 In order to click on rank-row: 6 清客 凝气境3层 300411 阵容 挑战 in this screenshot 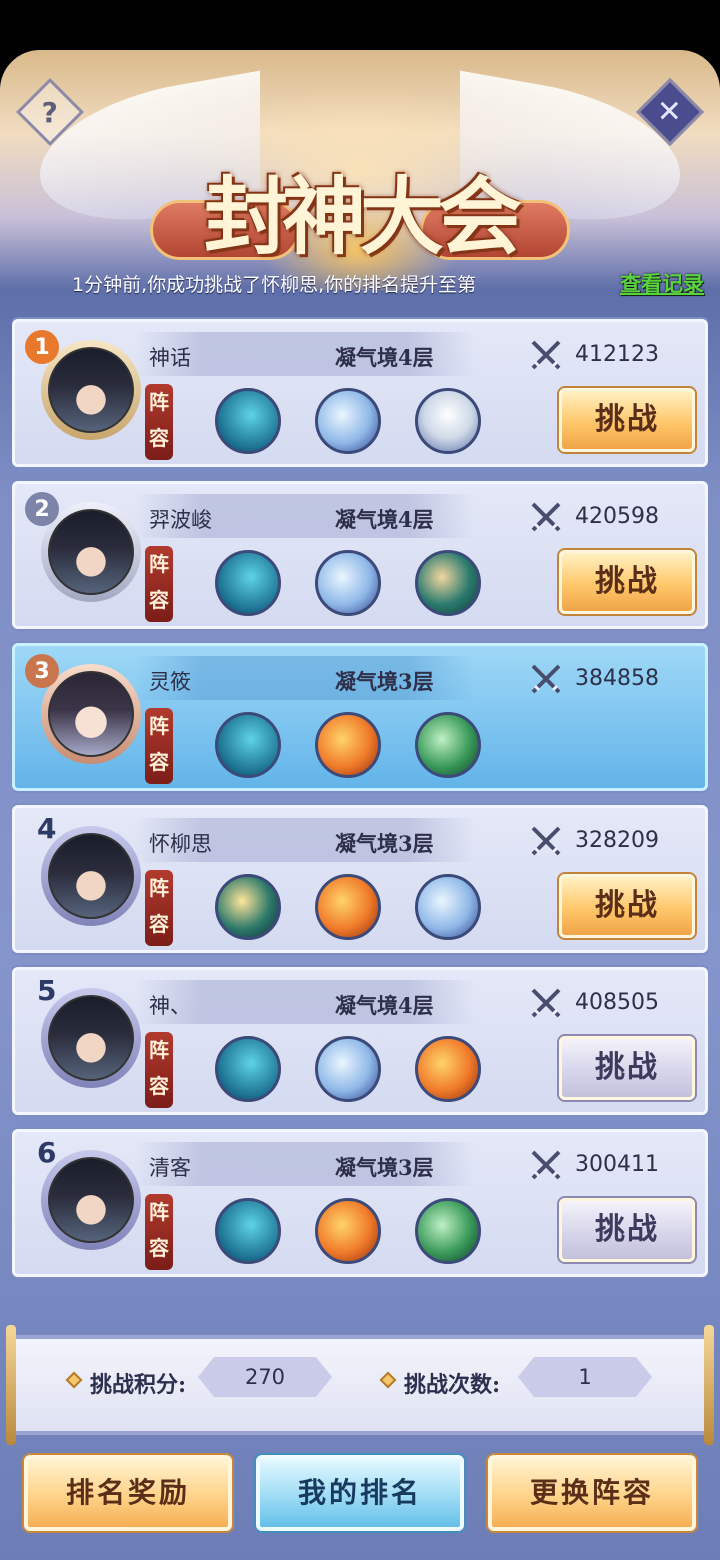, I will do `click(360, 1203)`.